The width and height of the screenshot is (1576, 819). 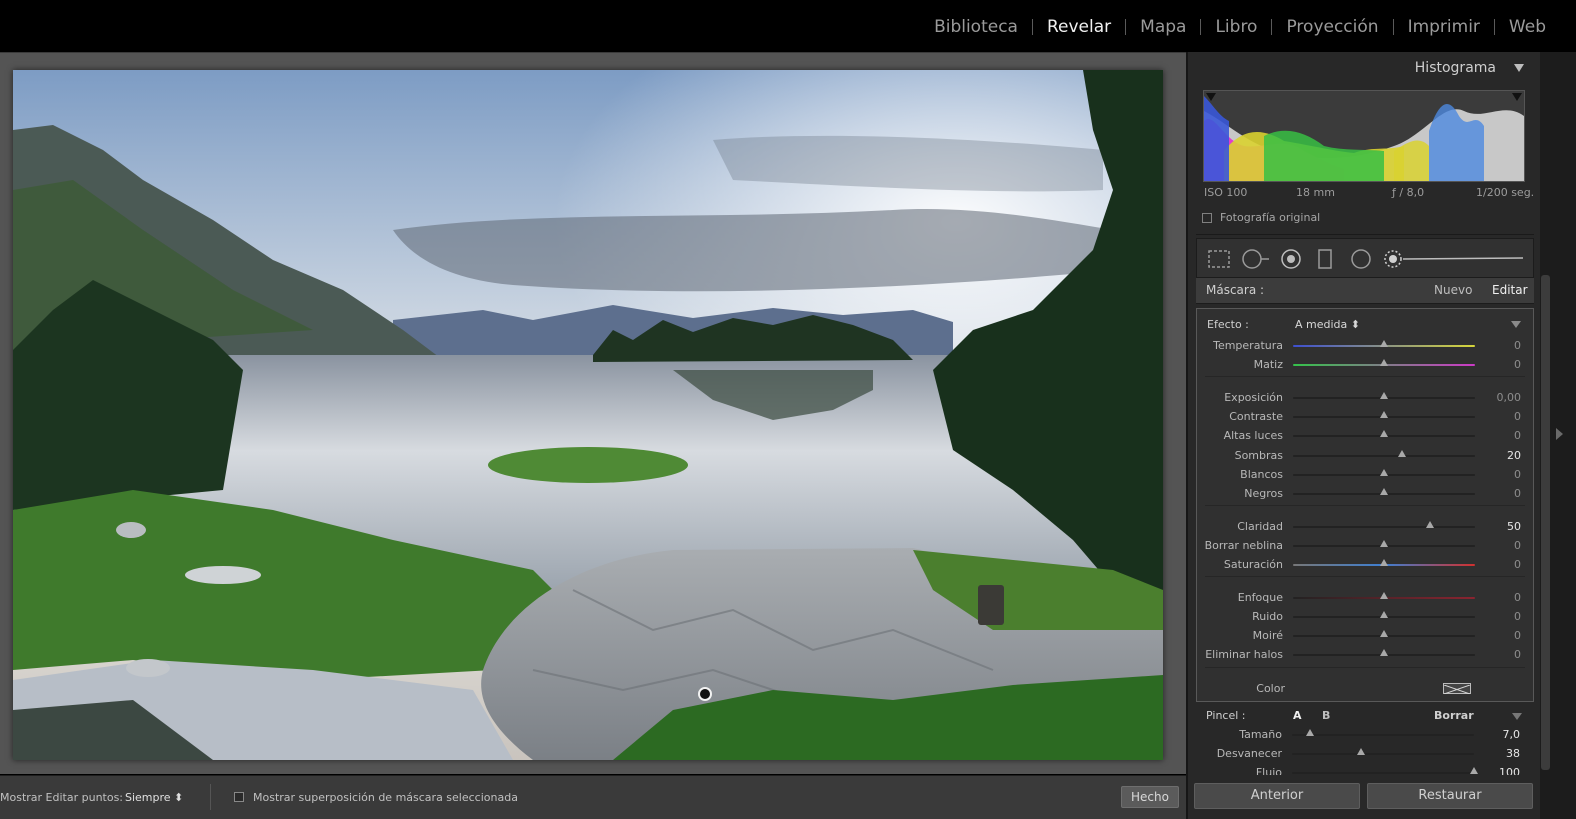 I want to click on module-web: Web, so click(x=1527, y=27).